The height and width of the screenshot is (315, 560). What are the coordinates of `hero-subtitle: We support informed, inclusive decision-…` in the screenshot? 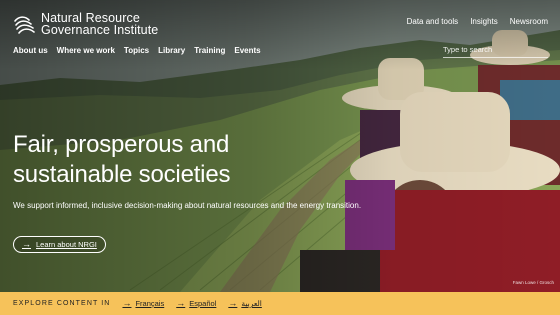 It's located at (187, 205).